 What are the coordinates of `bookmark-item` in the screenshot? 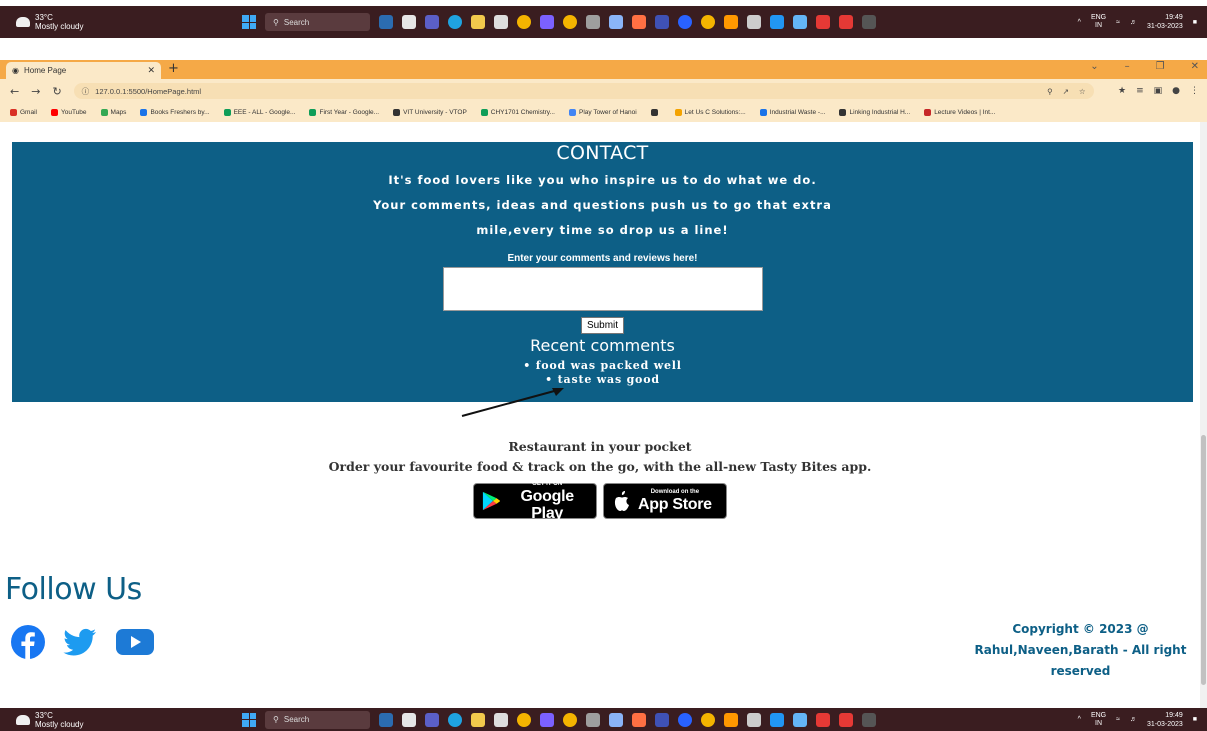 It's located at (655, 112).